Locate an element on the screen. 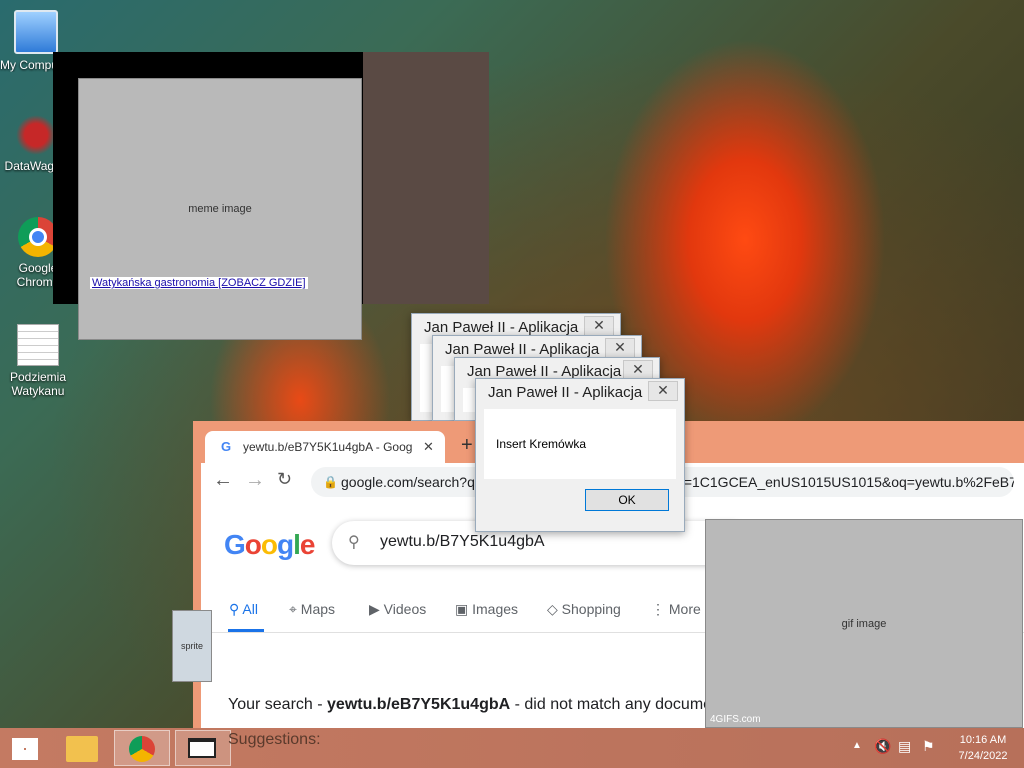  tab-title: yewtu.b/eB7Y5K1u4gbA - Google is located at coordinates (328, 447).